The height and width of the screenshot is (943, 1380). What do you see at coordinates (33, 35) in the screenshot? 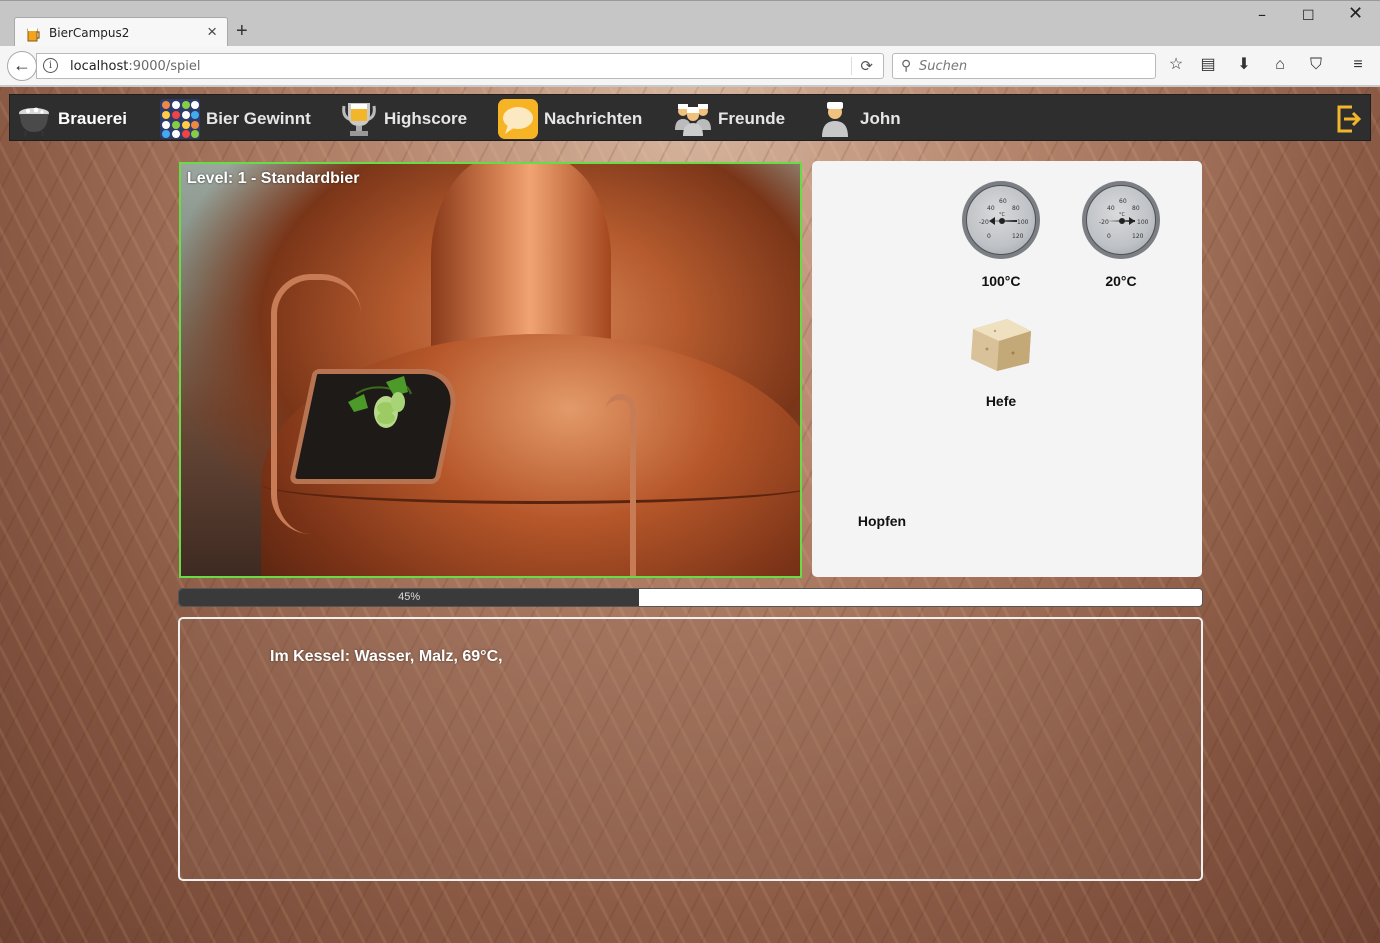
I see `beer-favicon-icon` at bounding box center [33, 35].